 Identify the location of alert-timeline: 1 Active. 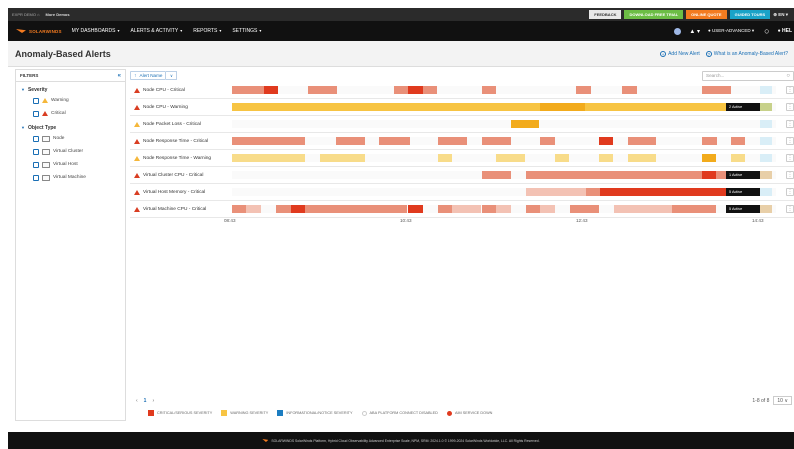
(504, 175).